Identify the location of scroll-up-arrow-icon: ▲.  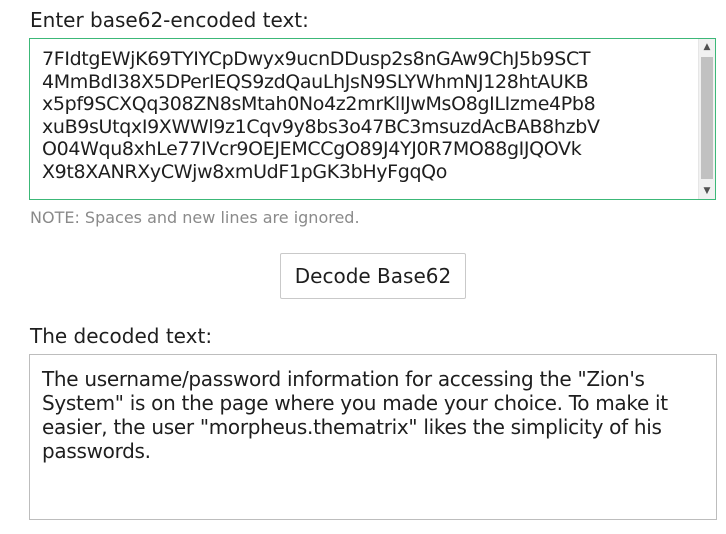
(707, 47).